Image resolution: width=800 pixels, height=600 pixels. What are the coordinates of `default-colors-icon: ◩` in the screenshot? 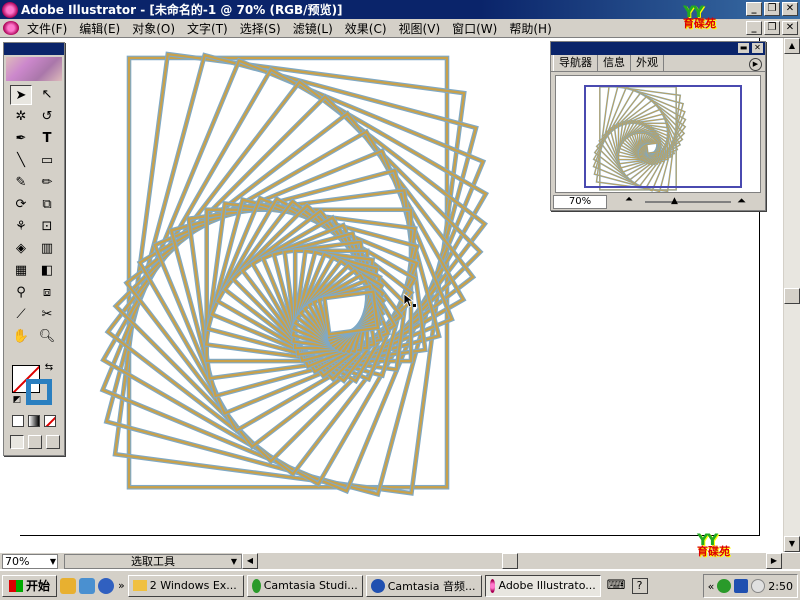 It's located at (17, 400).